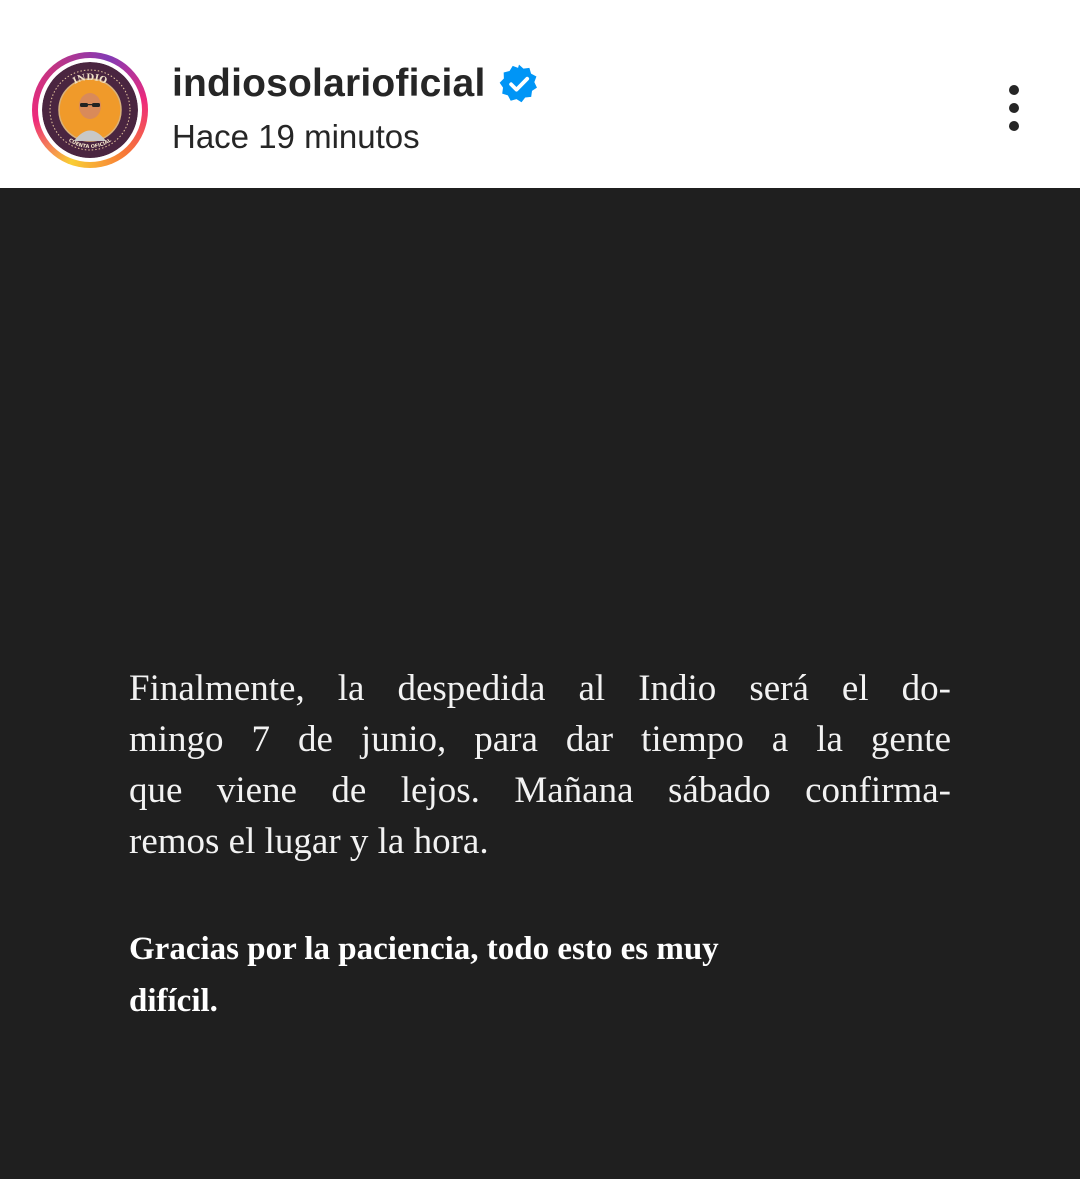 The width and height of the screenshot is (1080, 1179). I want to click on post-paragraph-line: remos el lugar y la hora., so click(309, 841).